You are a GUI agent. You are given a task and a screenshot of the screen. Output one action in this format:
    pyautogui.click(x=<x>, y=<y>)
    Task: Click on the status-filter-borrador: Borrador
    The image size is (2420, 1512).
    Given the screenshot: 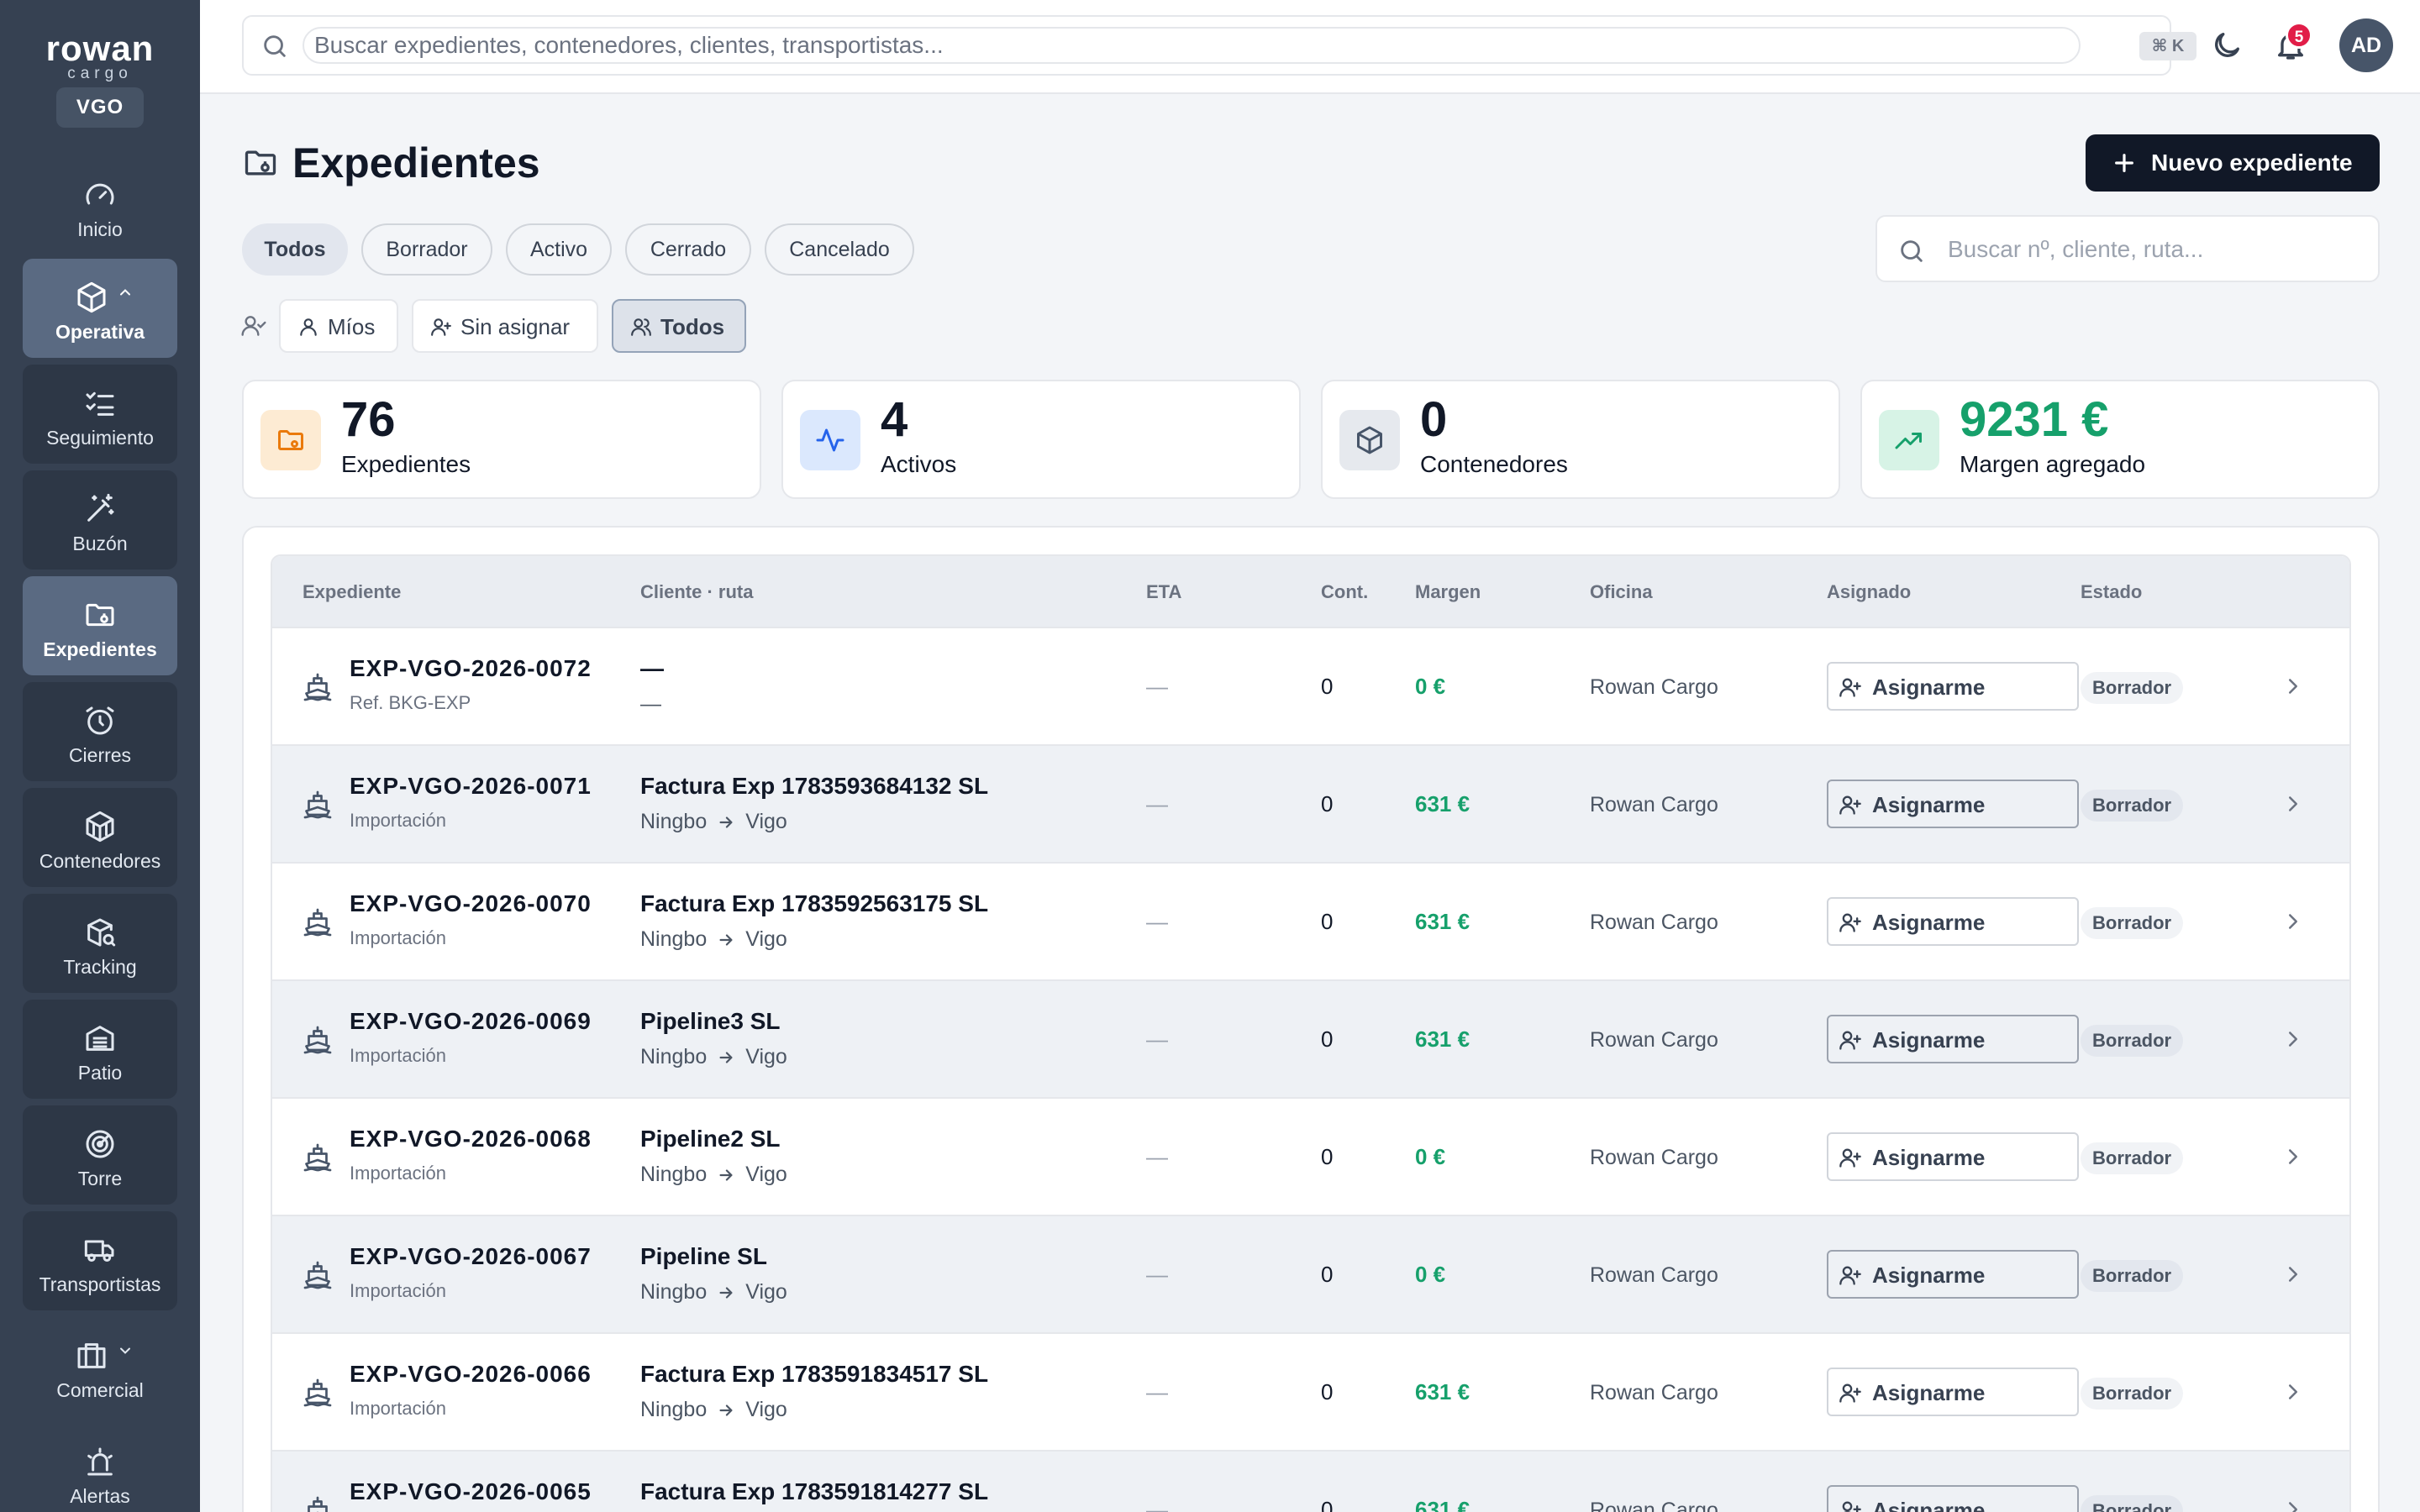 What is the action you would take?
    pyautogui.click(x=427, y=249)
    